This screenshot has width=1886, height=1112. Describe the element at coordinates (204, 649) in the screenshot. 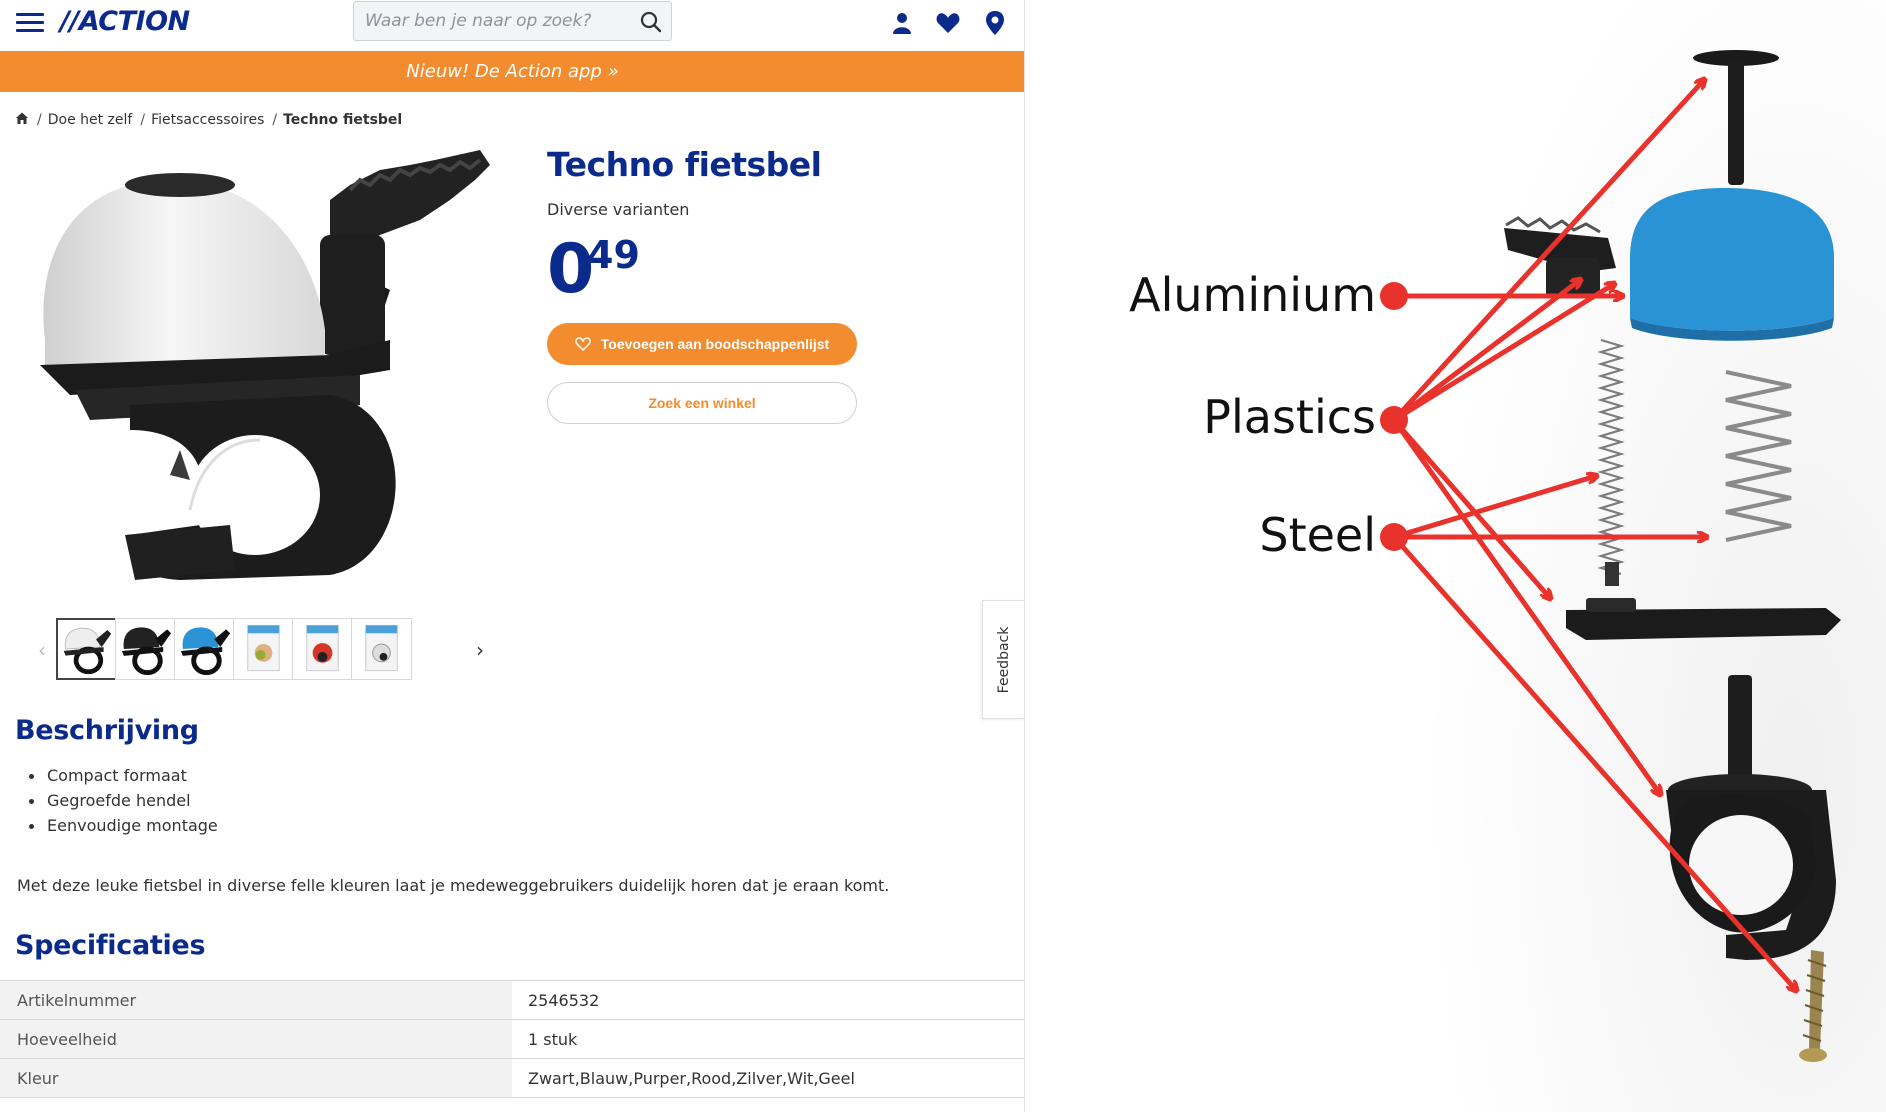

I see `thumbnail-blue` at that location.